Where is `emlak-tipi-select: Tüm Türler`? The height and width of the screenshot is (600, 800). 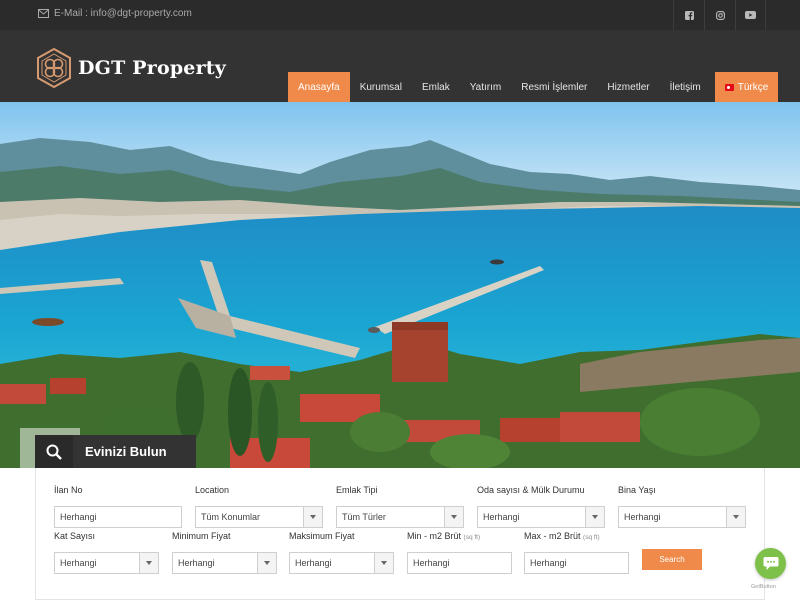
emlak-tipi-select: Tüm Türler is located at coordinates (400, 517).